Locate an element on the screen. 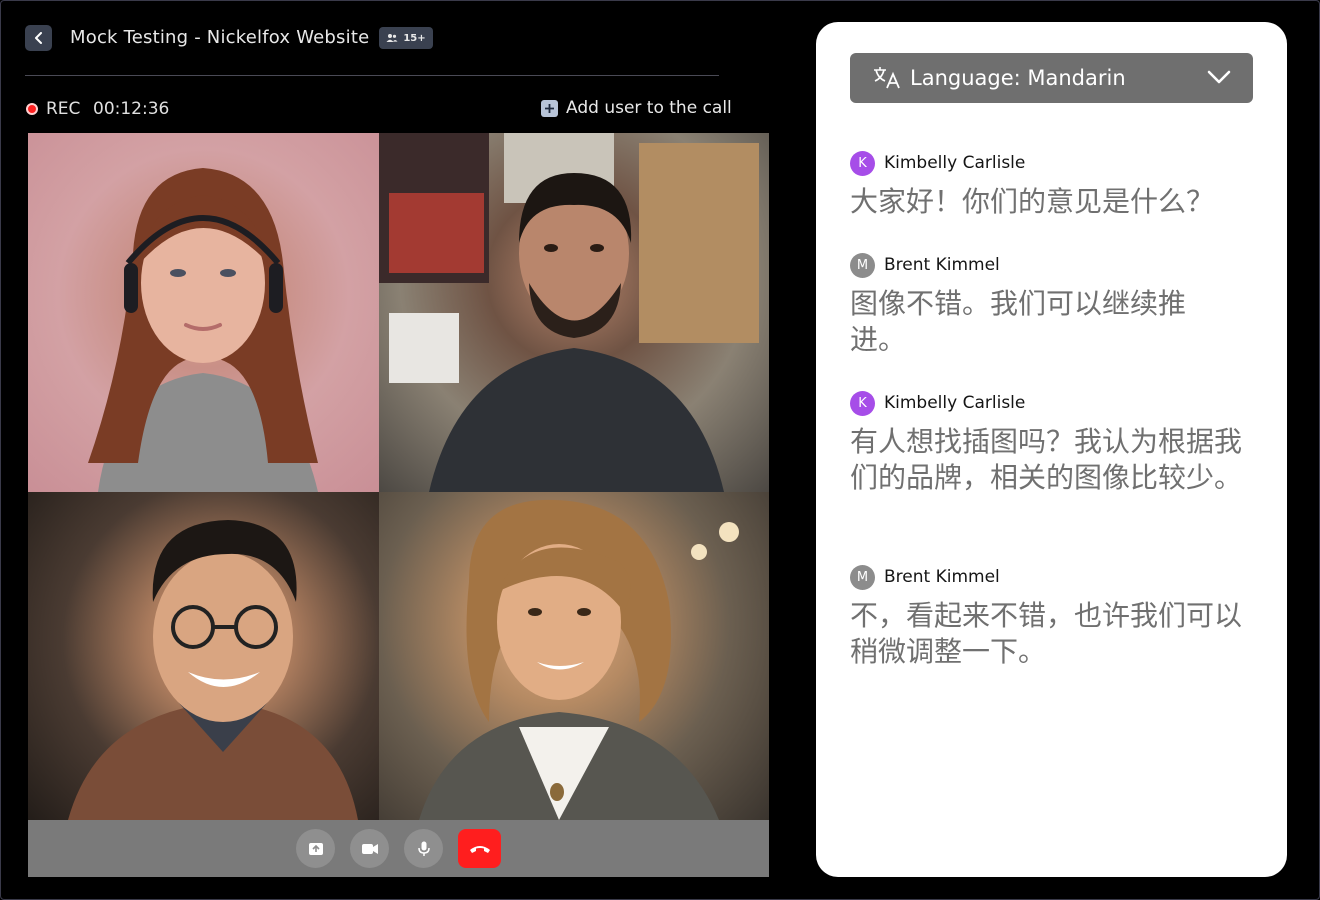  chevron-left-icon is located at coordinates (38, 38).